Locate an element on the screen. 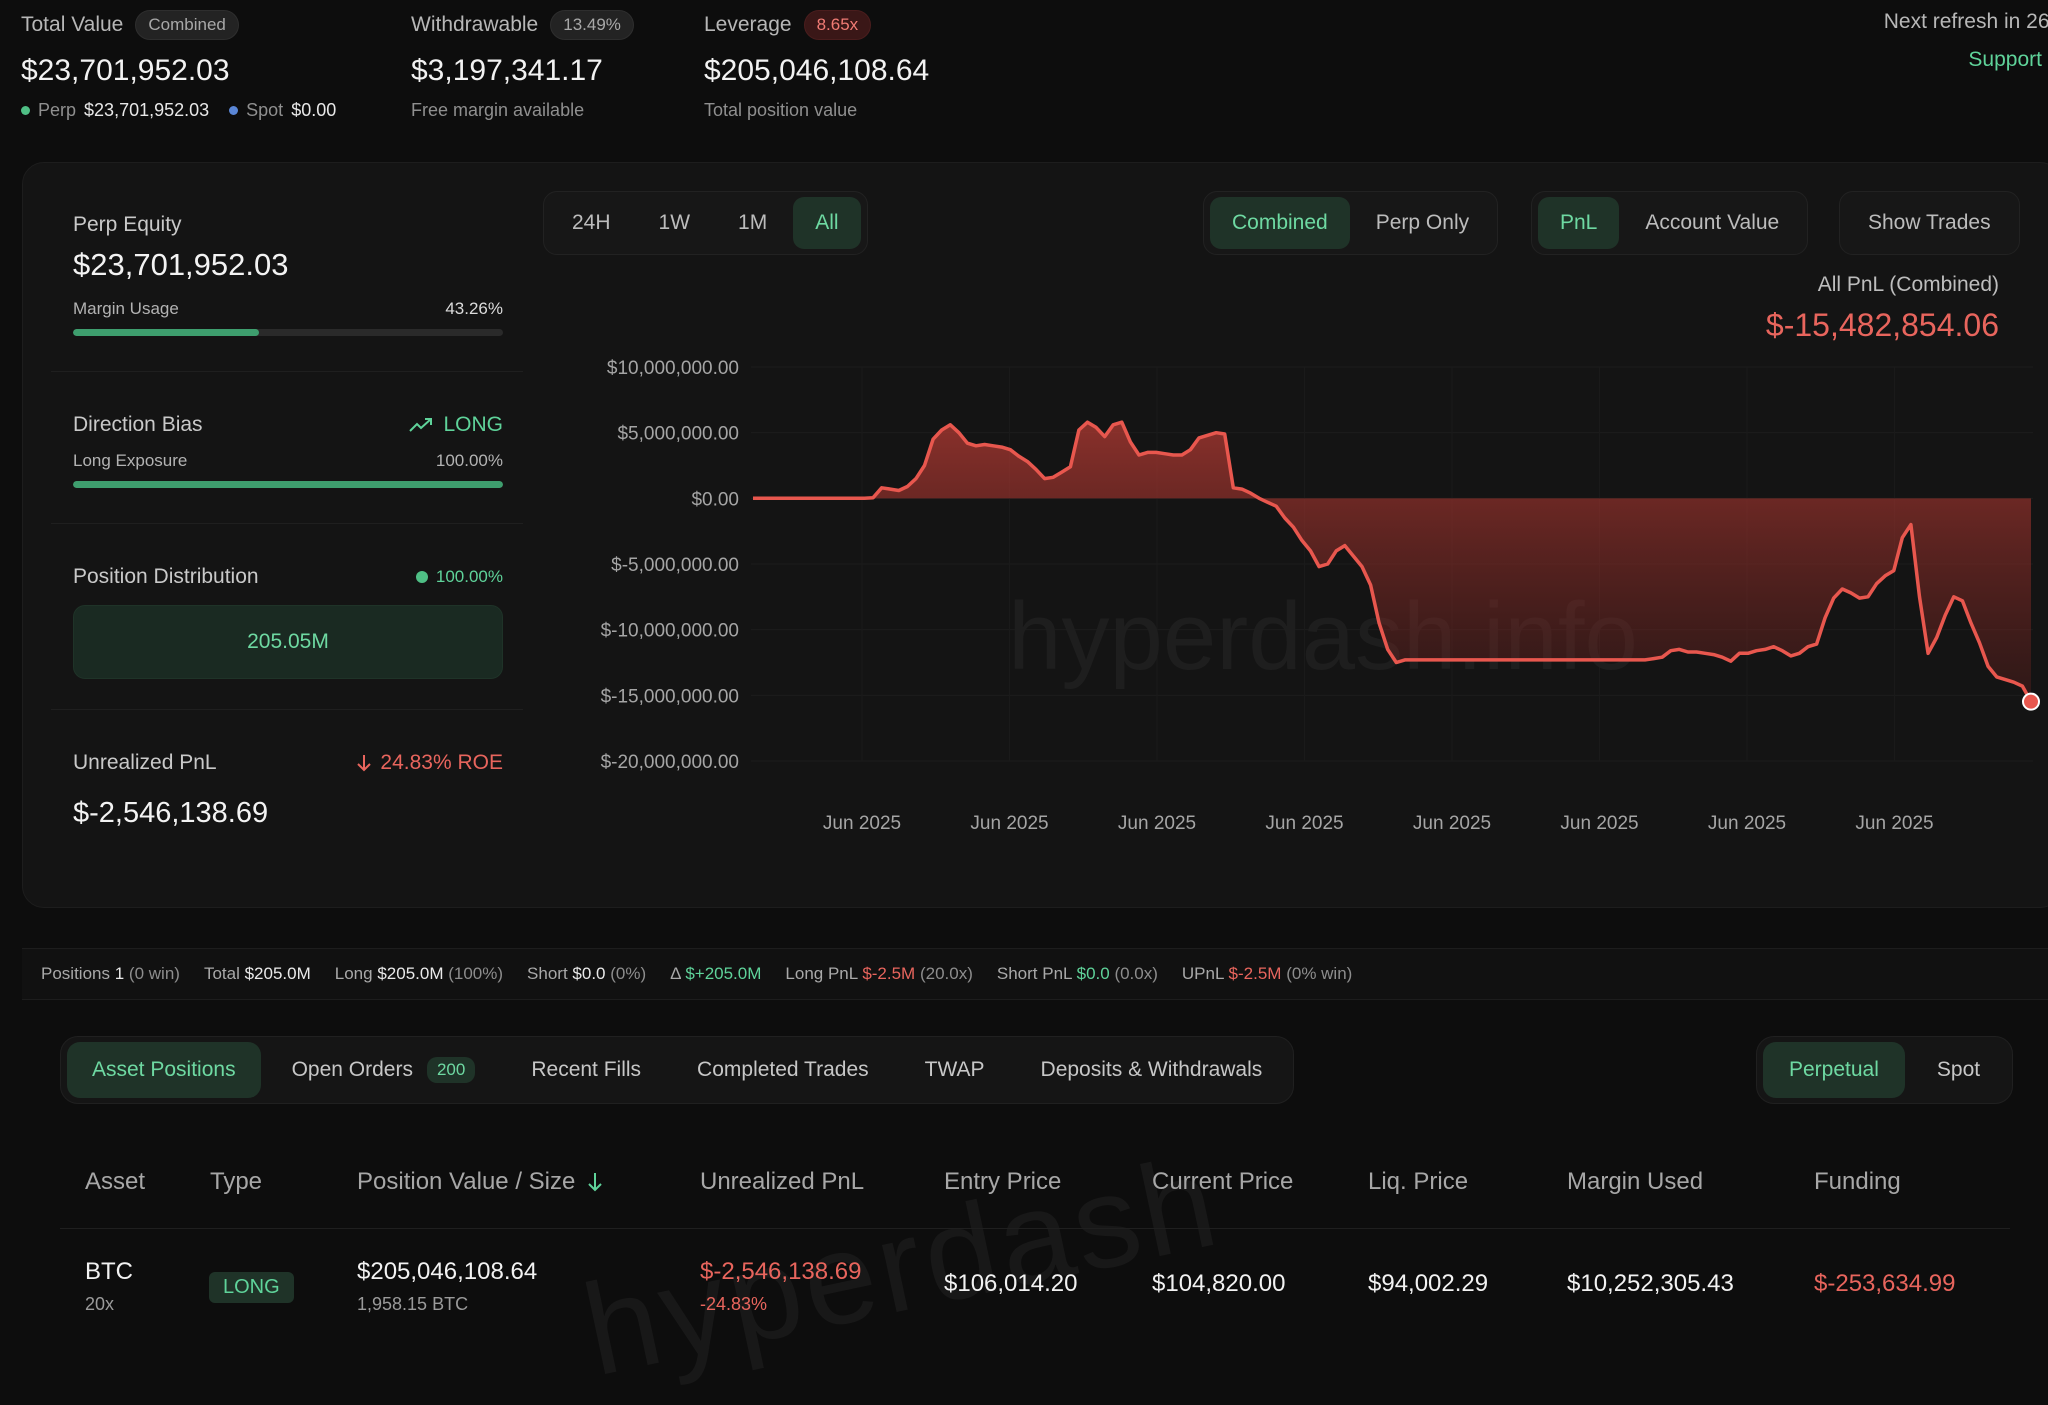  combined-pill: Combined is located at coordinates (187, 25).